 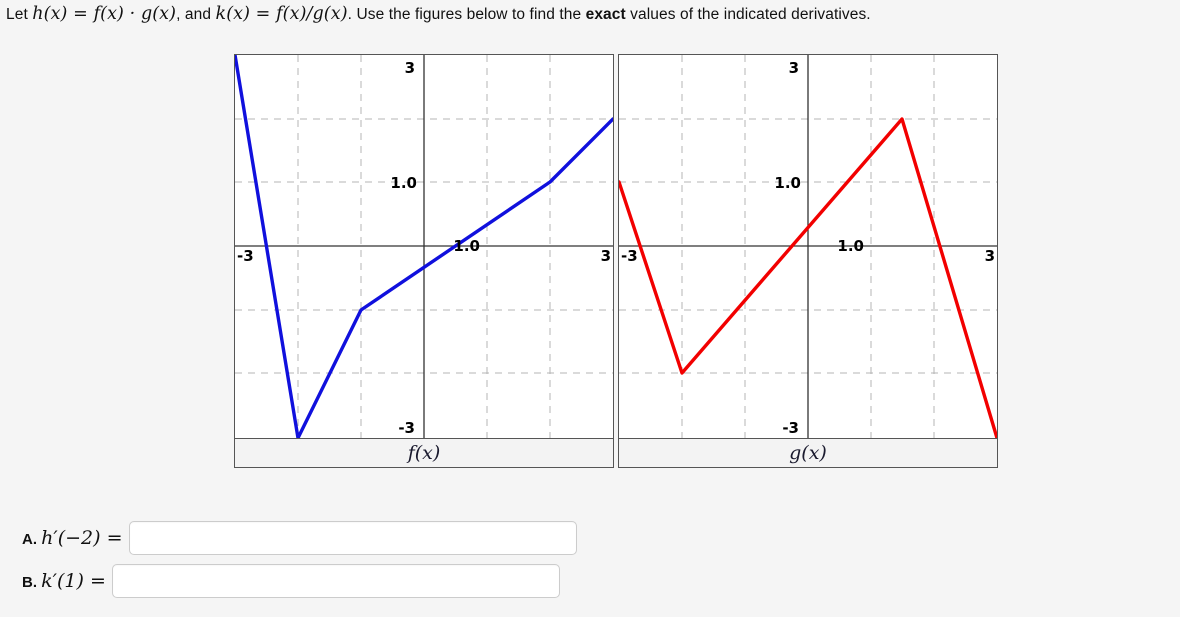 I want to click on answer-expr-b: k′(1), so click(x=62, y=581).